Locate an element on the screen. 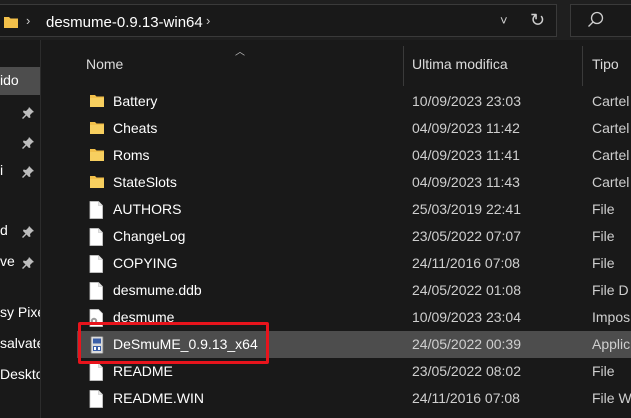  file-row: desmume 10/09/2023 23:04 Impos is located at coordinates (354, 317).